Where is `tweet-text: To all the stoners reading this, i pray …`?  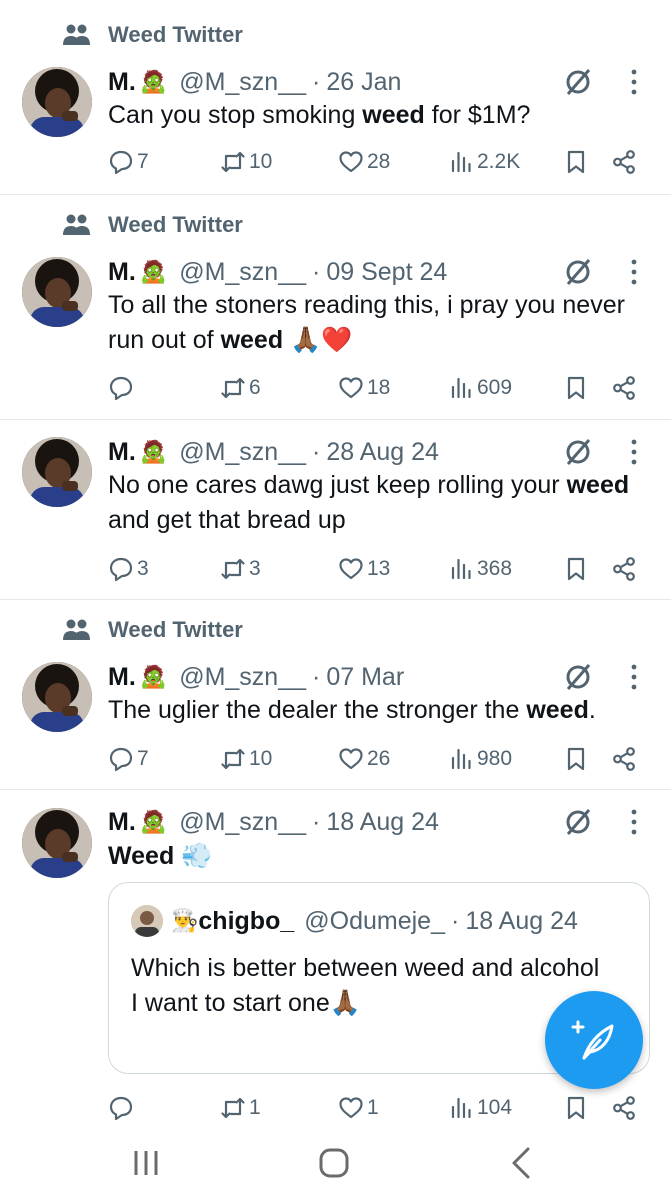 tweet-text: To all the stoners reading this, i pray … is located at coordinates (366, 322).